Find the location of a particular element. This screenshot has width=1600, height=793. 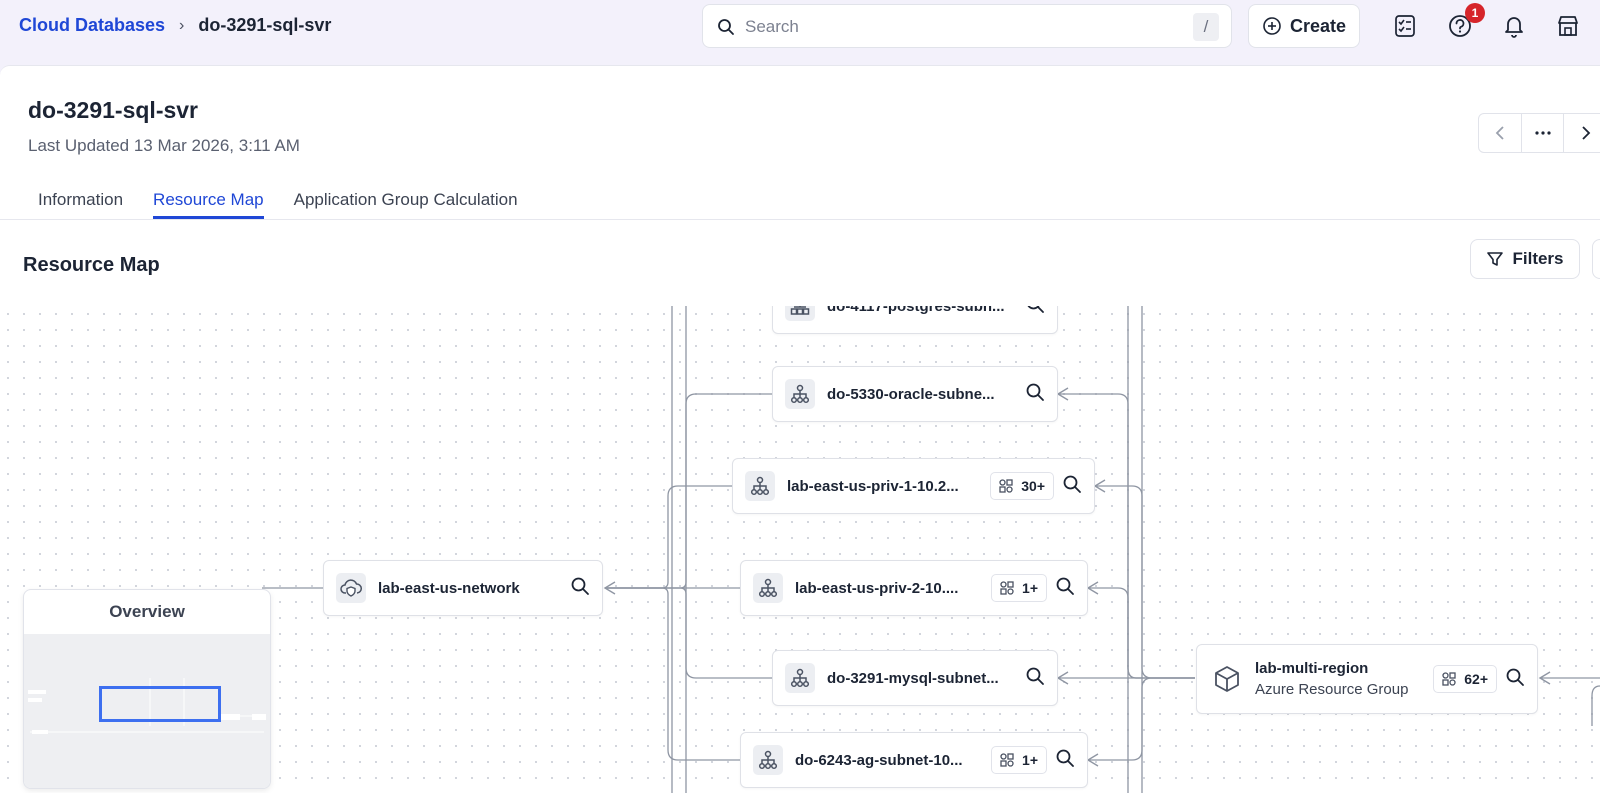

last-updated-text: Last Updated 13 Mar 2026, 3:11 AM is located at coordinates (164, 145).